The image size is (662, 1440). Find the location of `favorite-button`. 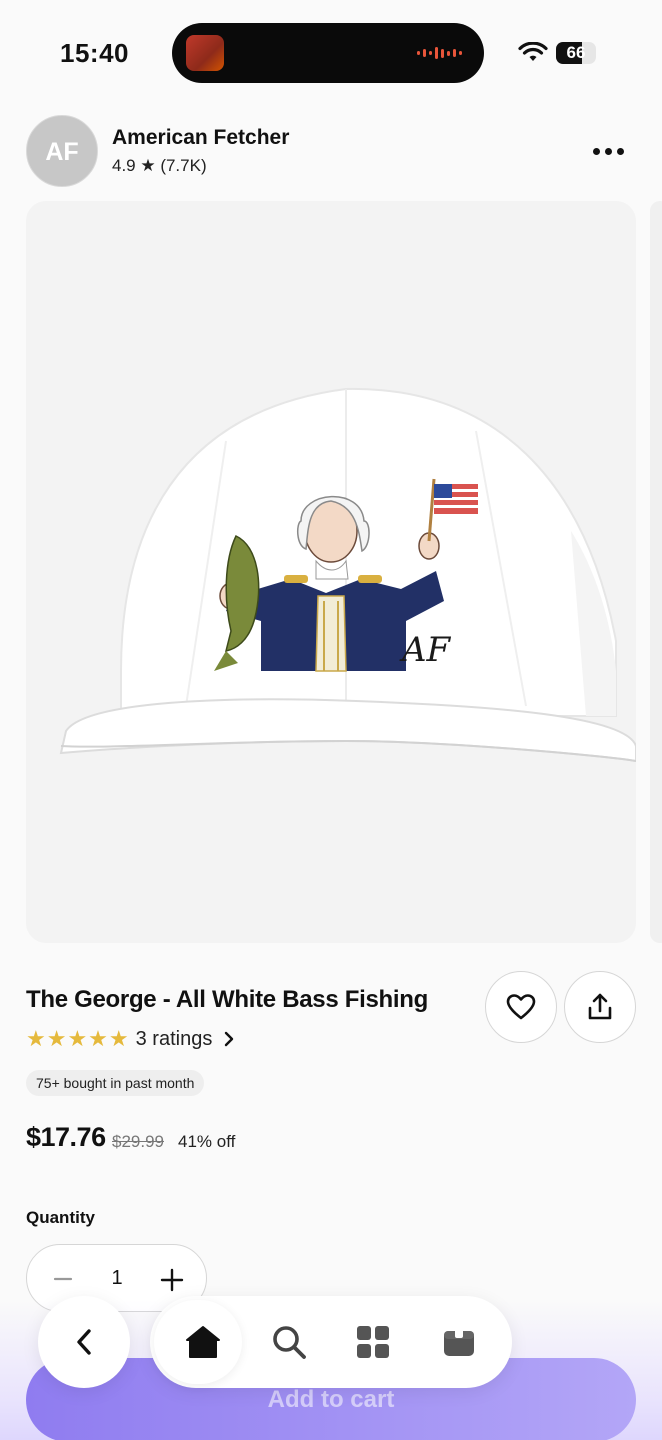

favorite-button is located at coordinates (521, 1007).